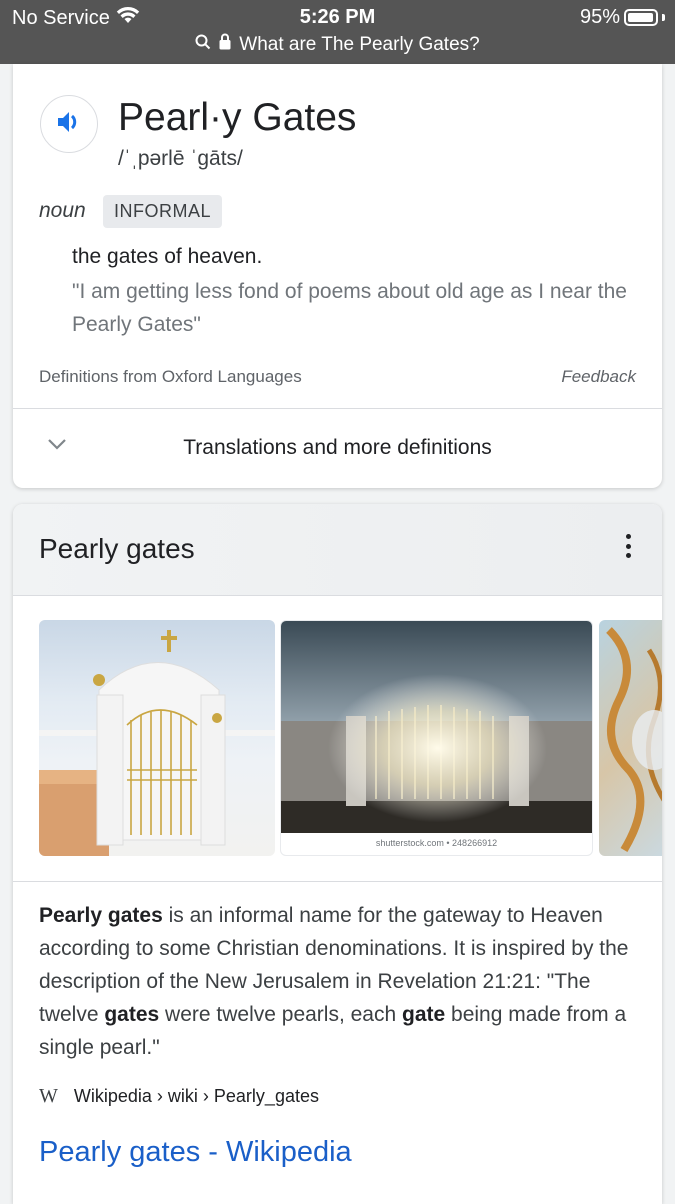 Image resolution: width=675 pixels, height=1204 pixels. I want to click on more-options-icon, so click(628, 546).